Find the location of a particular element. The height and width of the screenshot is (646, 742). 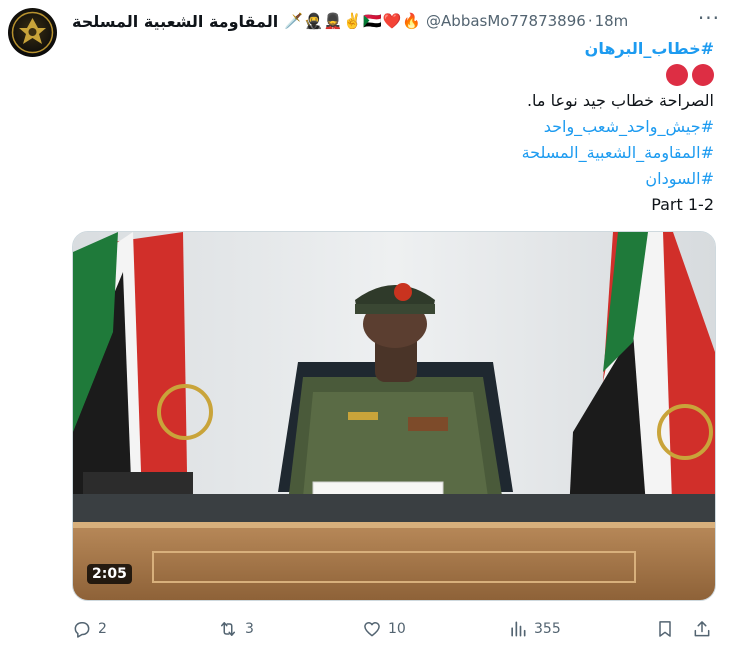

part-label: Part 1-2 is located at coordinates (682, 204).